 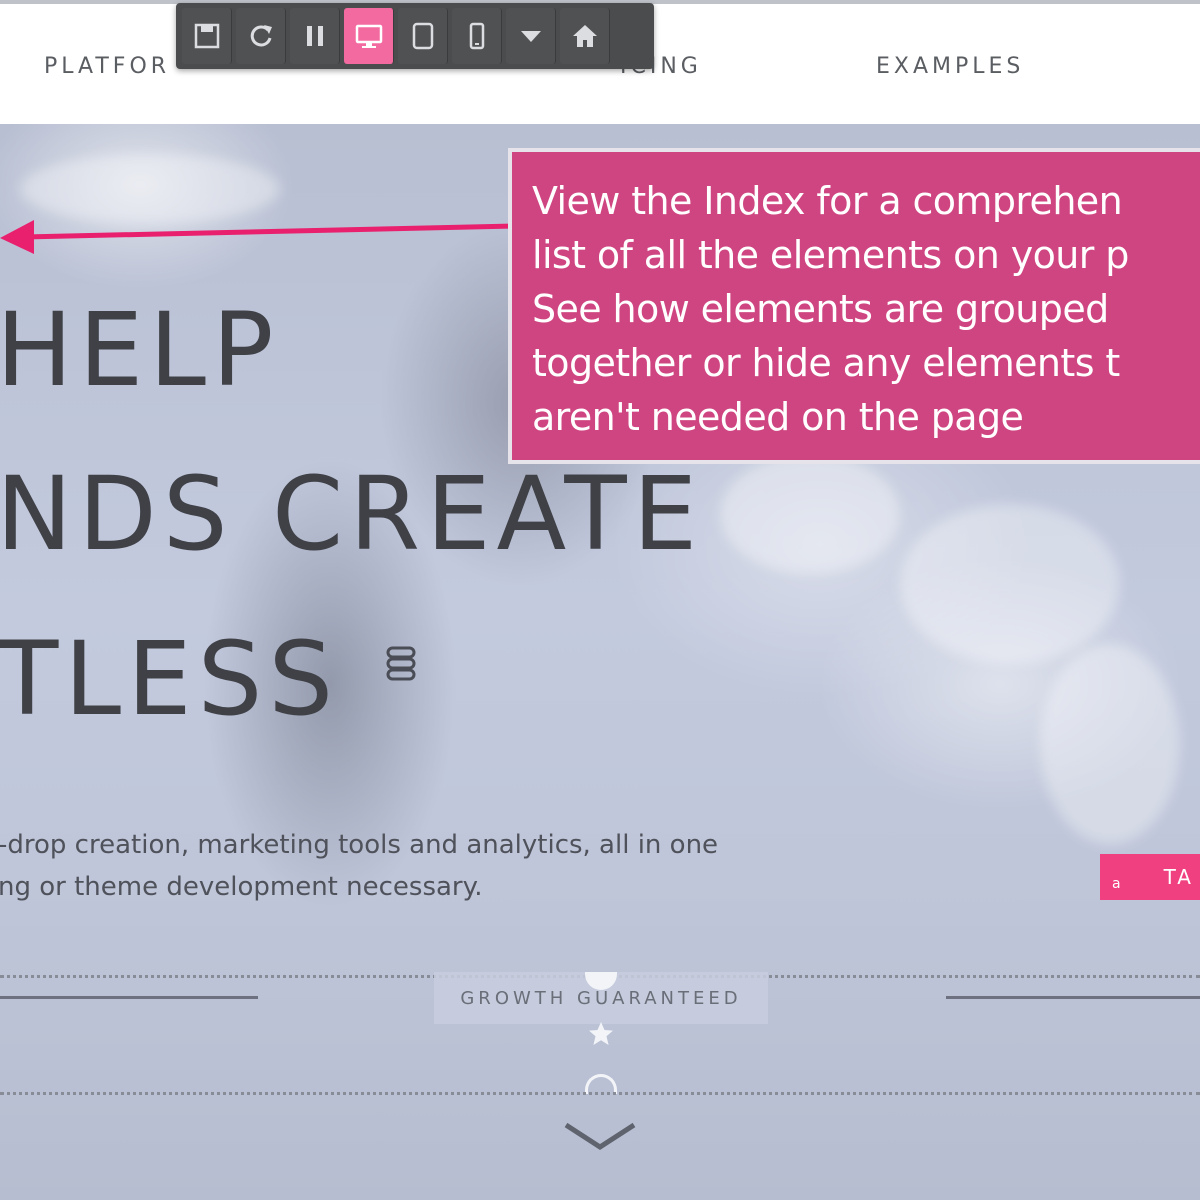 I want to click on nav-link-examples: EXAMPLES, so click(x=950, y=66).